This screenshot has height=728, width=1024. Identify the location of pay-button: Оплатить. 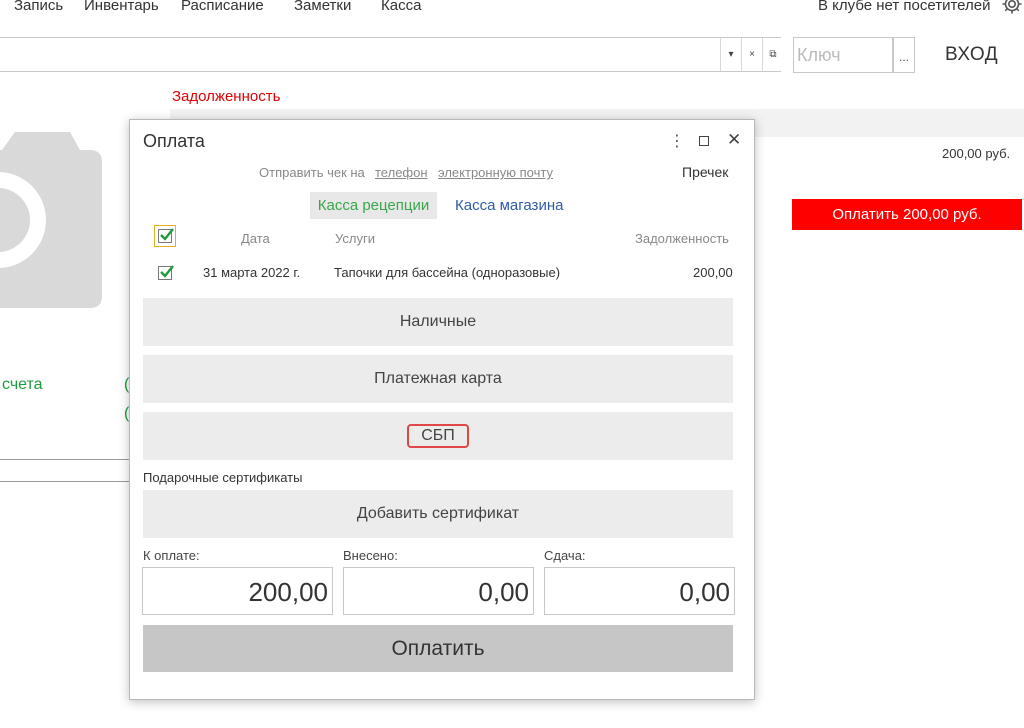
(438, 648).